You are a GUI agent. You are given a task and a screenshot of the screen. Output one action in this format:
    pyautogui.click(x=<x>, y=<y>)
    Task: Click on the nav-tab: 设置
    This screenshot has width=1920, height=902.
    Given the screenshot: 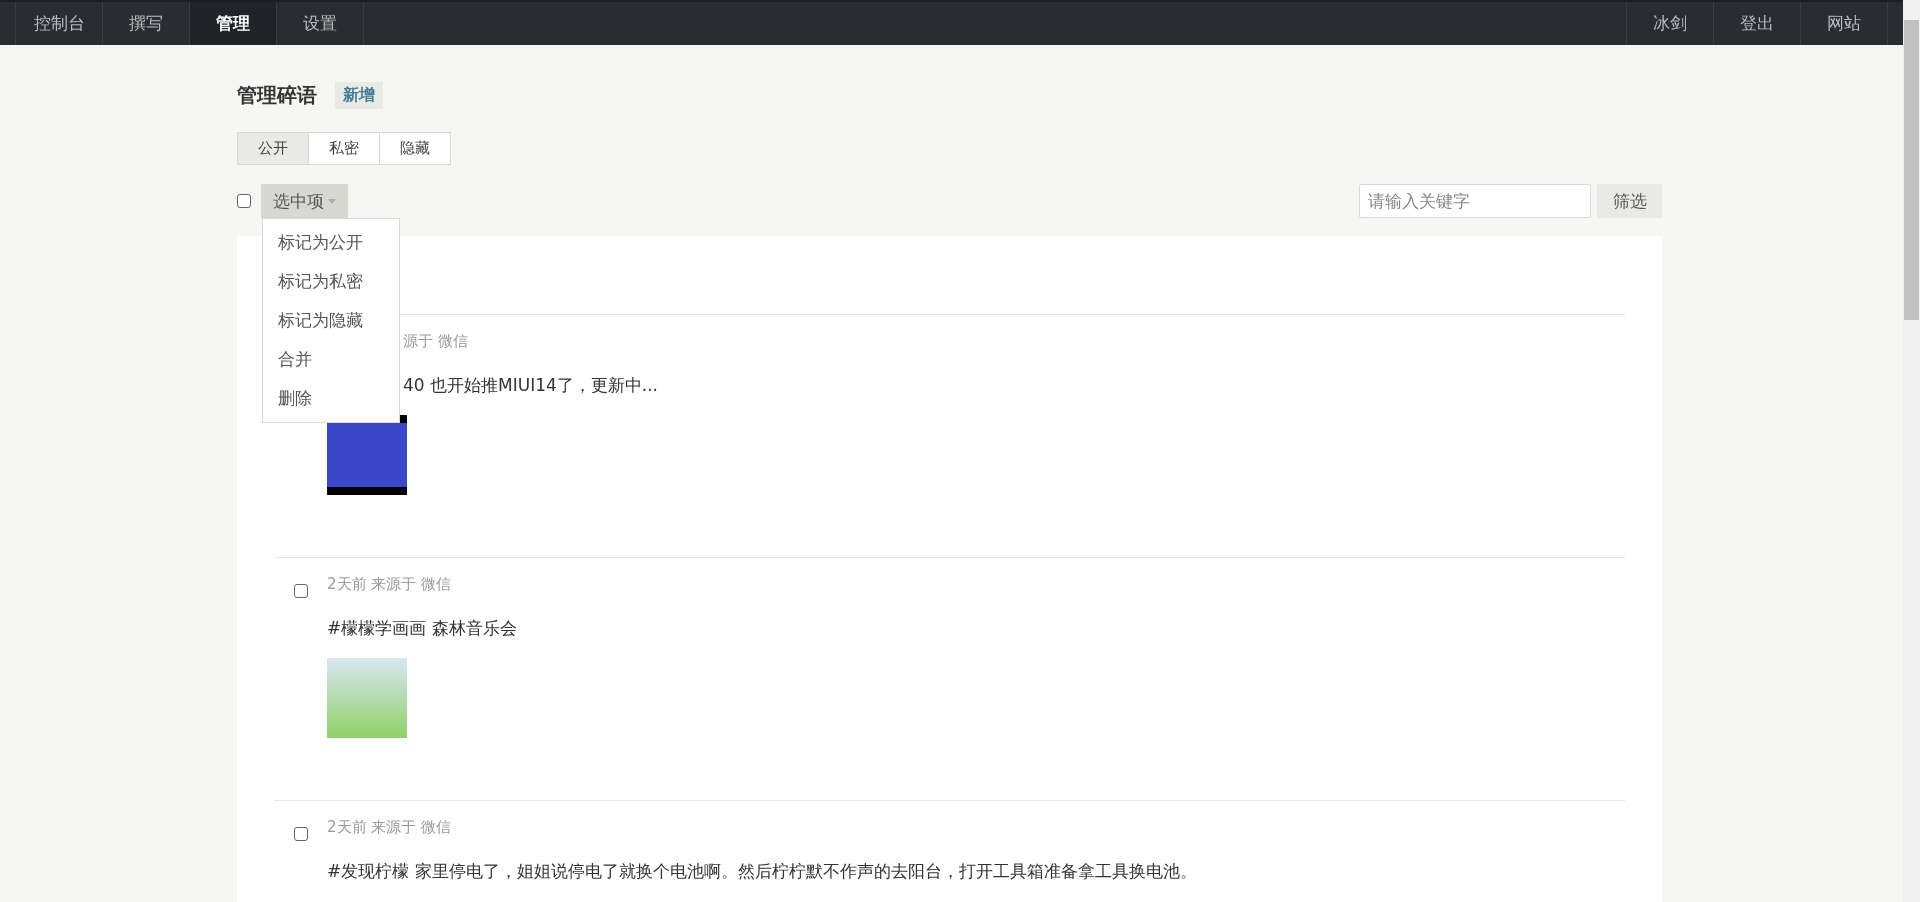 What is the action you would take?
    pyautogui.click(x=320, y=23)
    